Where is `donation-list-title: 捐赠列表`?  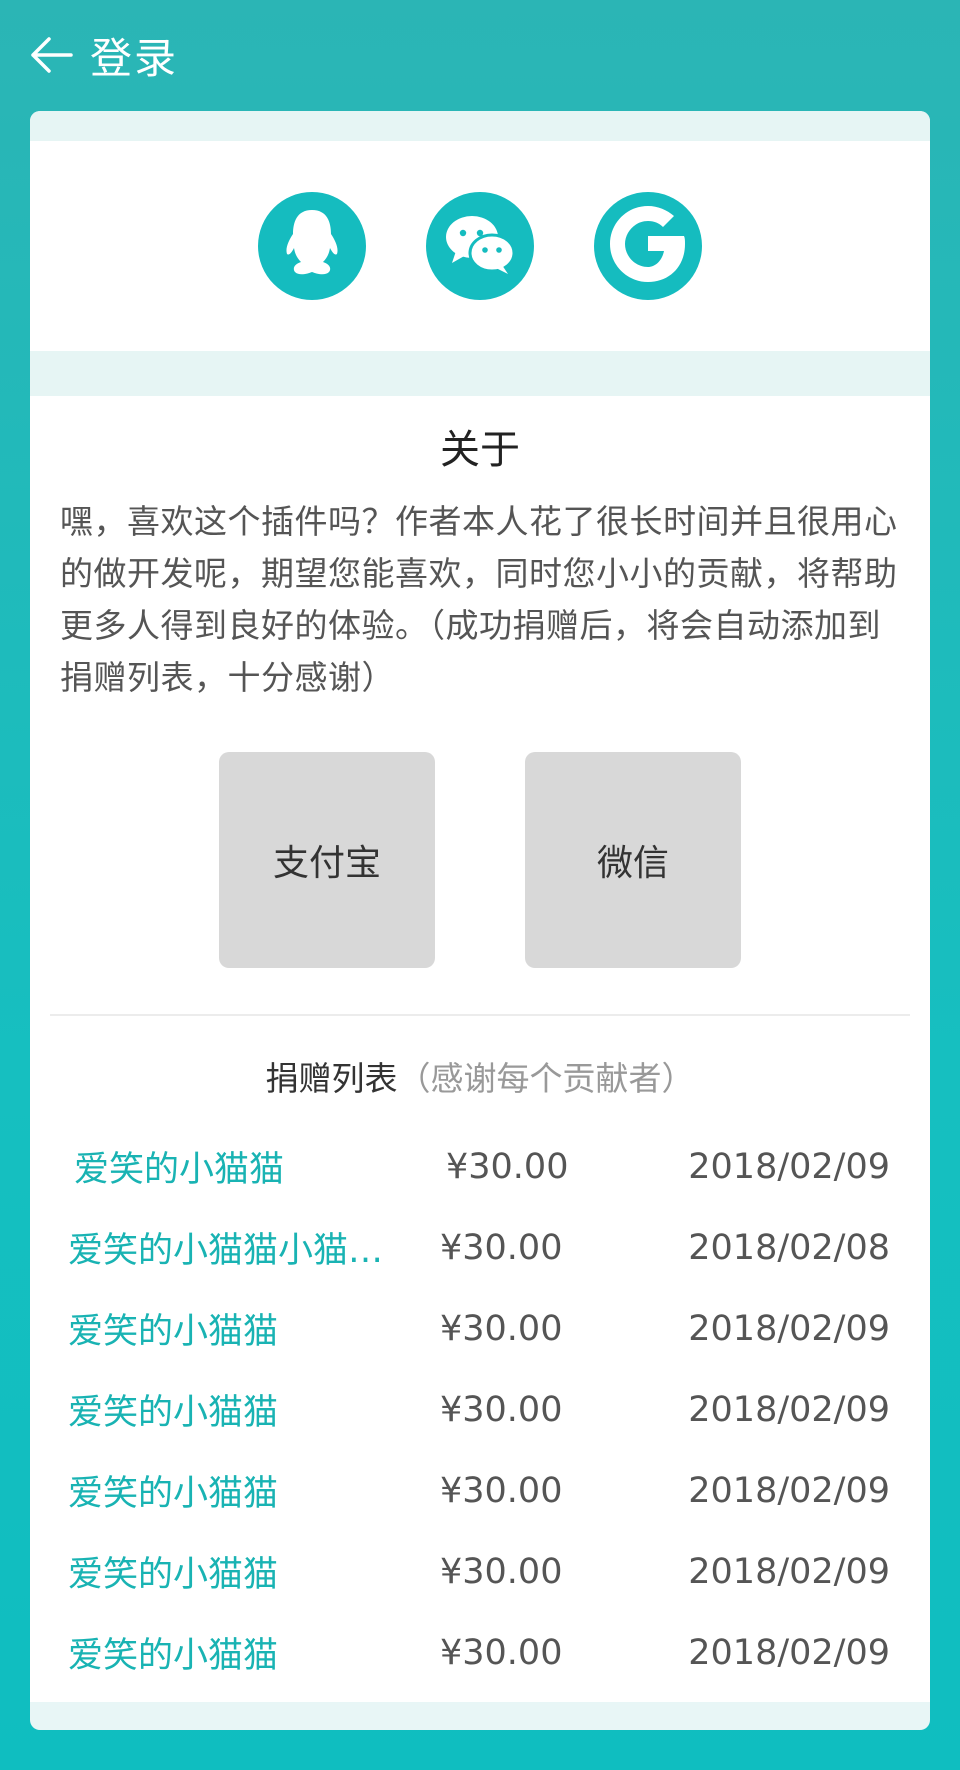
donation-list-title: 捐赠列表 is located at coordinates (331, 1078).